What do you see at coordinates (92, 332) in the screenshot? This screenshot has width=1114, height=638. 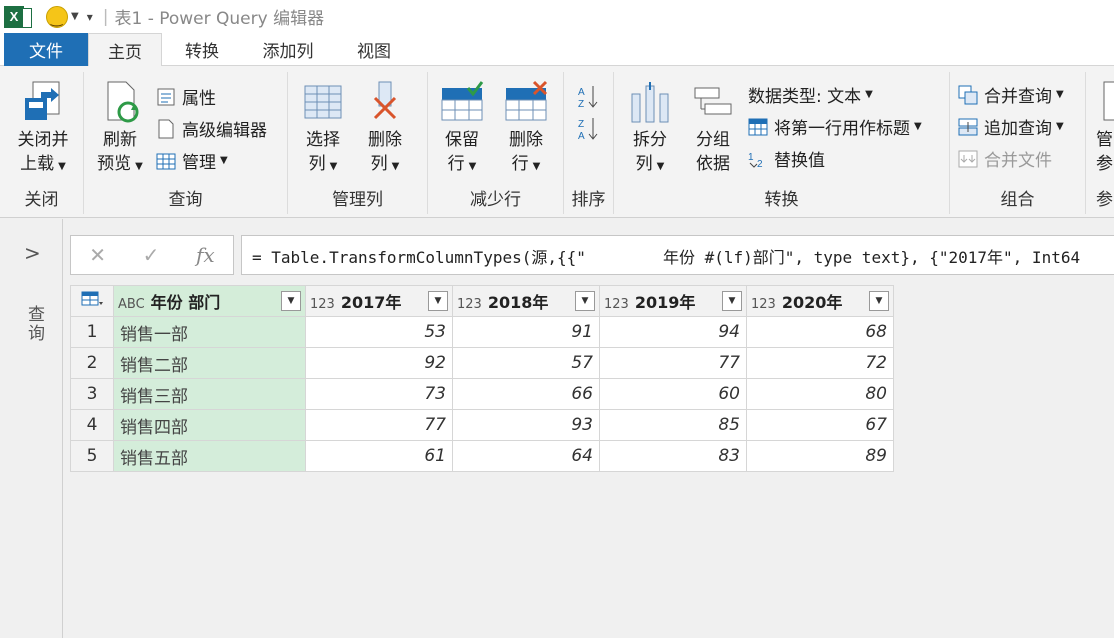 I see `row-index: 1` at bounding box center [92, 332].